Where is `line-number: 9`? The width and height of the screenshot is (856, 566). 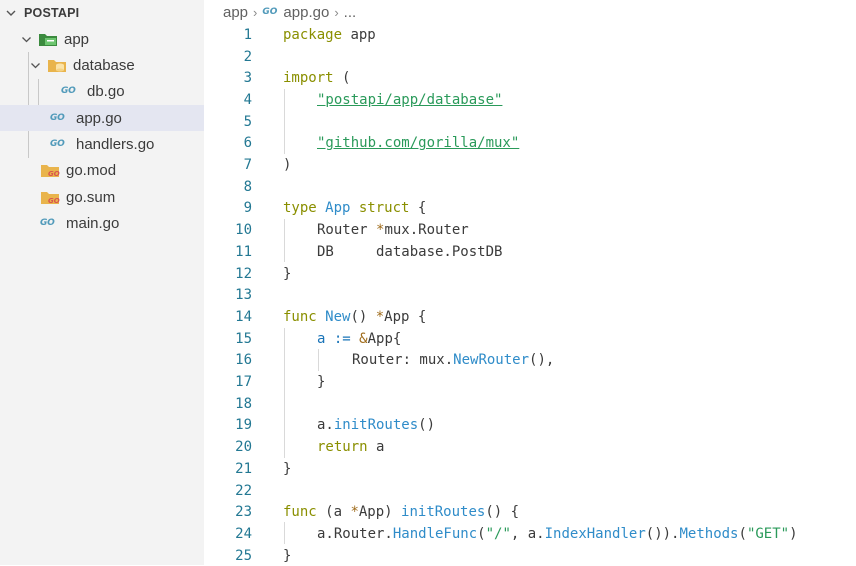 line-number: 9 is located at coordinates (247, 208).